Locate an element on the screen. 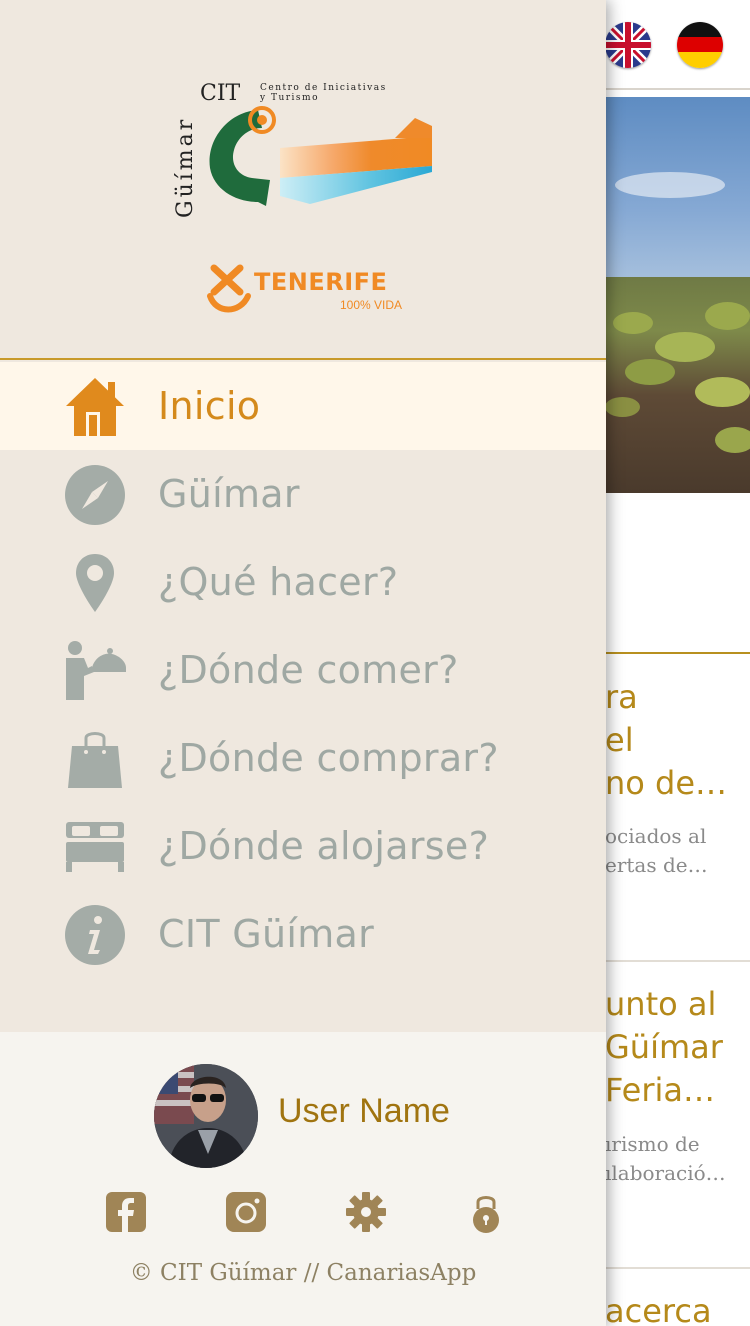 This screenshot has width=750, height=1326. menu-item-label: Güímar is located at coordinates (229, 494).